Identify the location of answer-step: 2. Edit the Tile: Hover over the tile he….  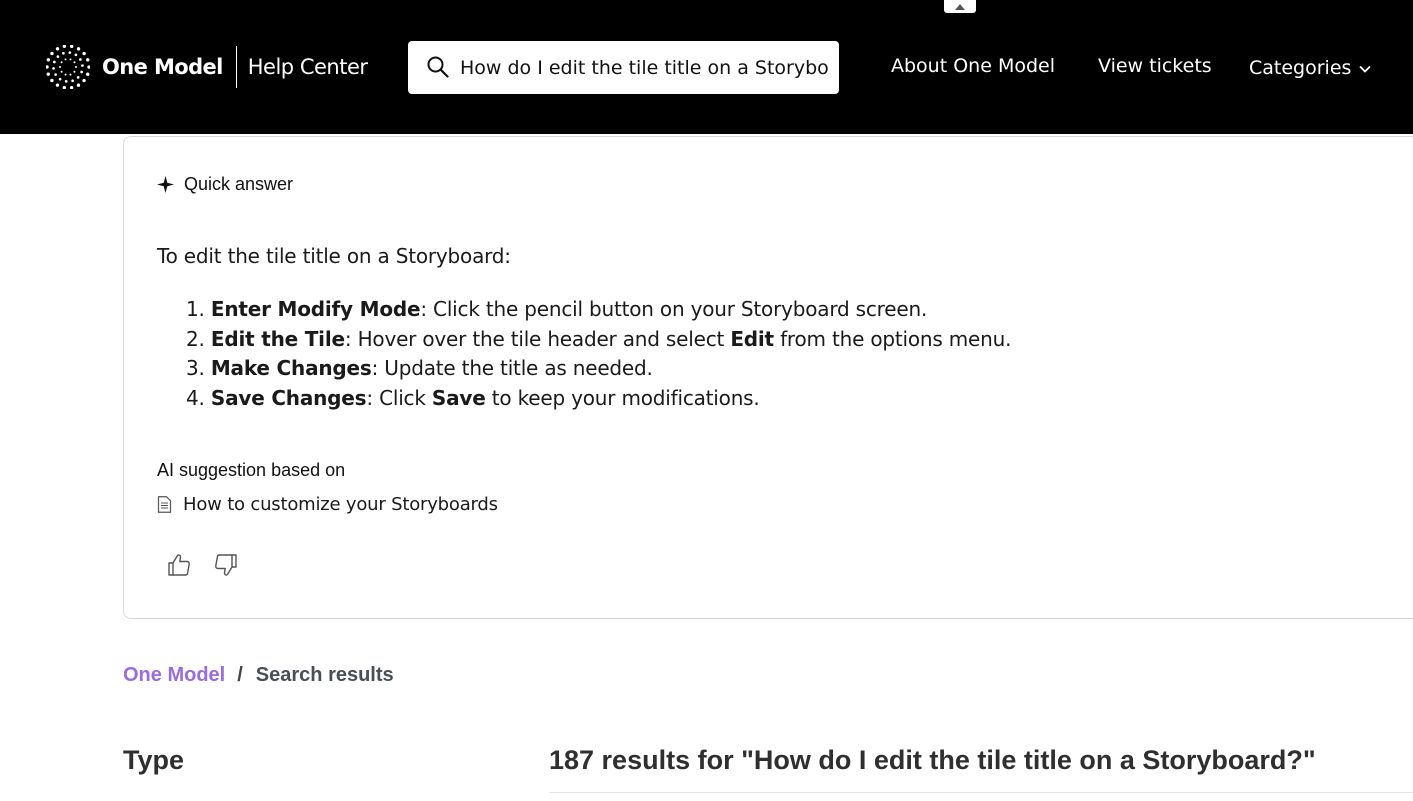
(598, 340).